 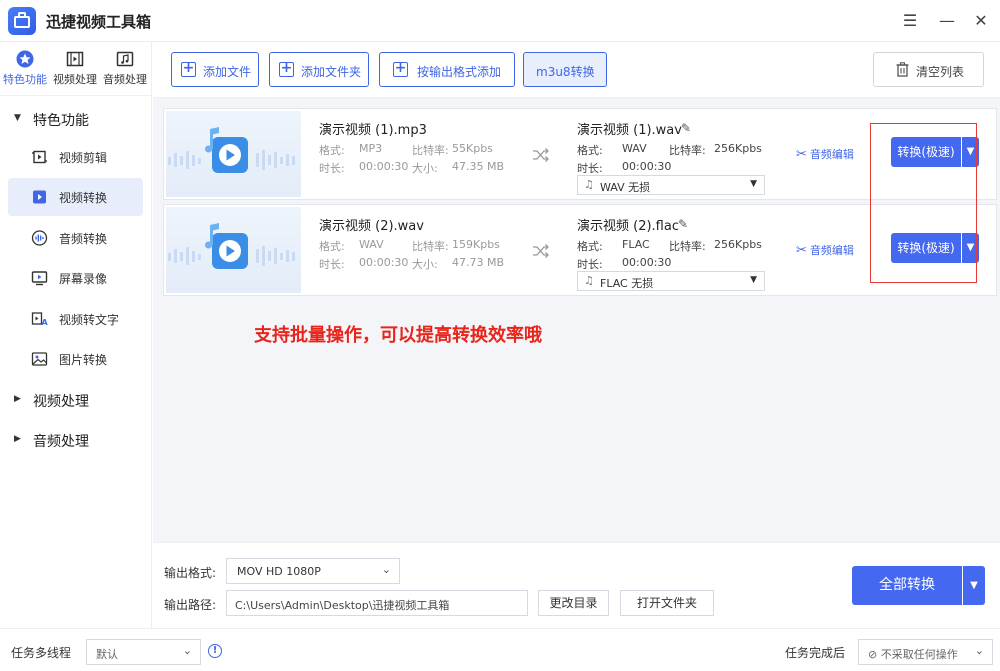 I want to click on app-title: 迅捷视频工具箱, so click(x=99, y=22).